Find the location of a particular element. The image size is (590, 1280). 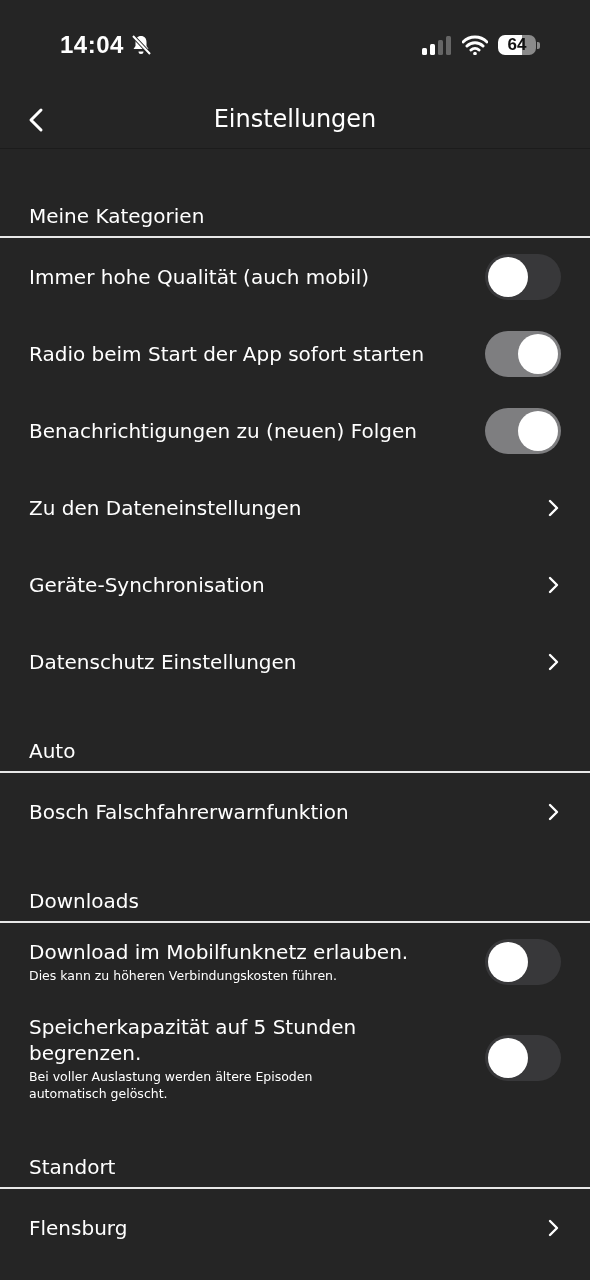

bell-muted-icon is located at coordinates (140, 45).